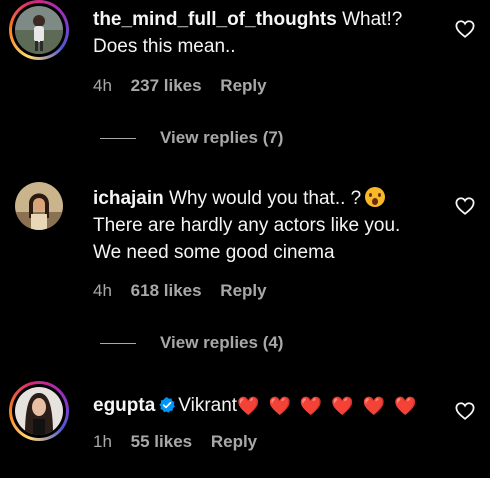  Describe the element at coordinates (167, 405) in the screenshot. I see `verified-badge-icon` at that location.